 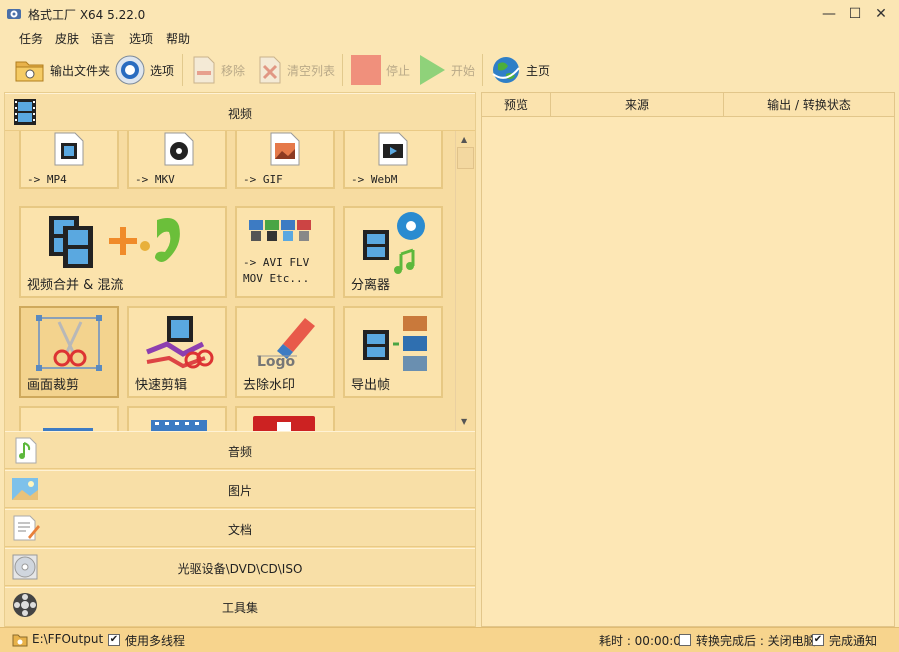 I want to click on multi-format-icon, so click(x=280, y=230).